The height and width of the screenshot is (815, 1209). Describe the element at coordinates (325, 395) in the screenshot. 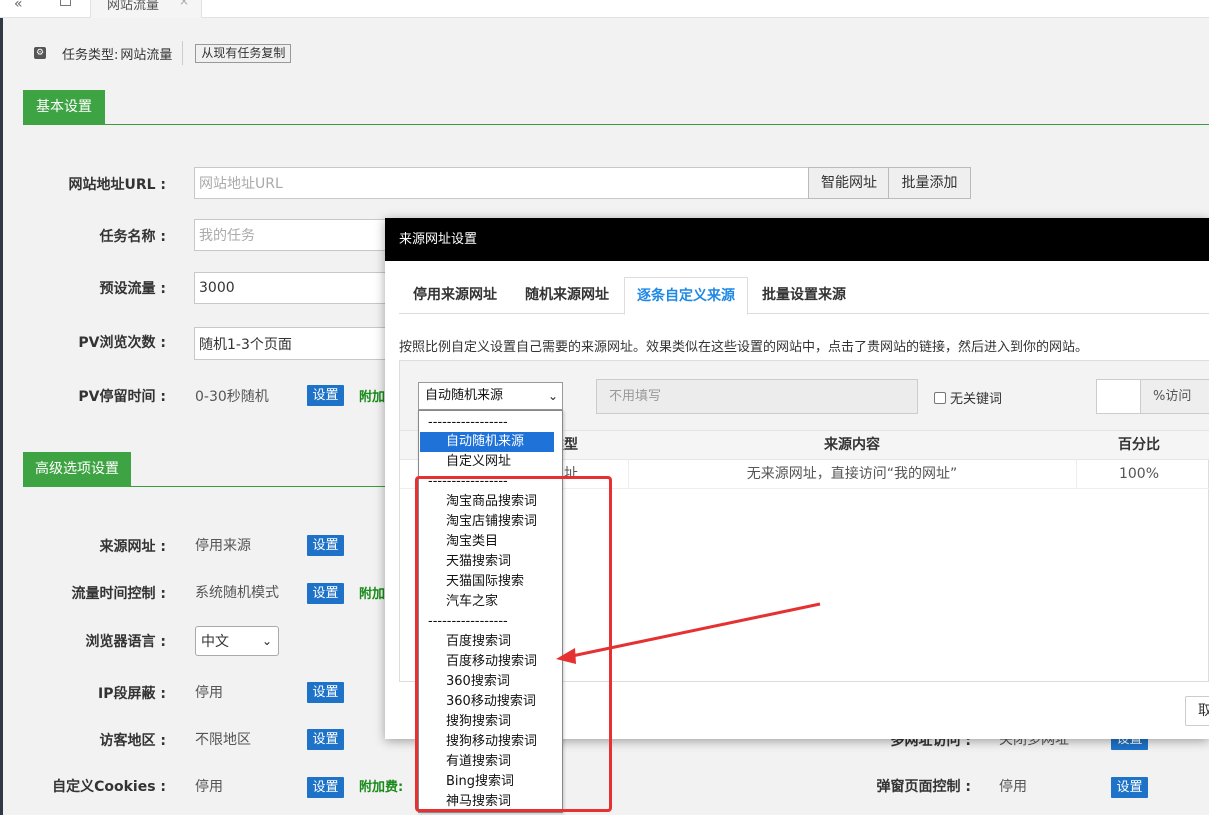

I see `pv-stay-set-button: 设置` at that location.